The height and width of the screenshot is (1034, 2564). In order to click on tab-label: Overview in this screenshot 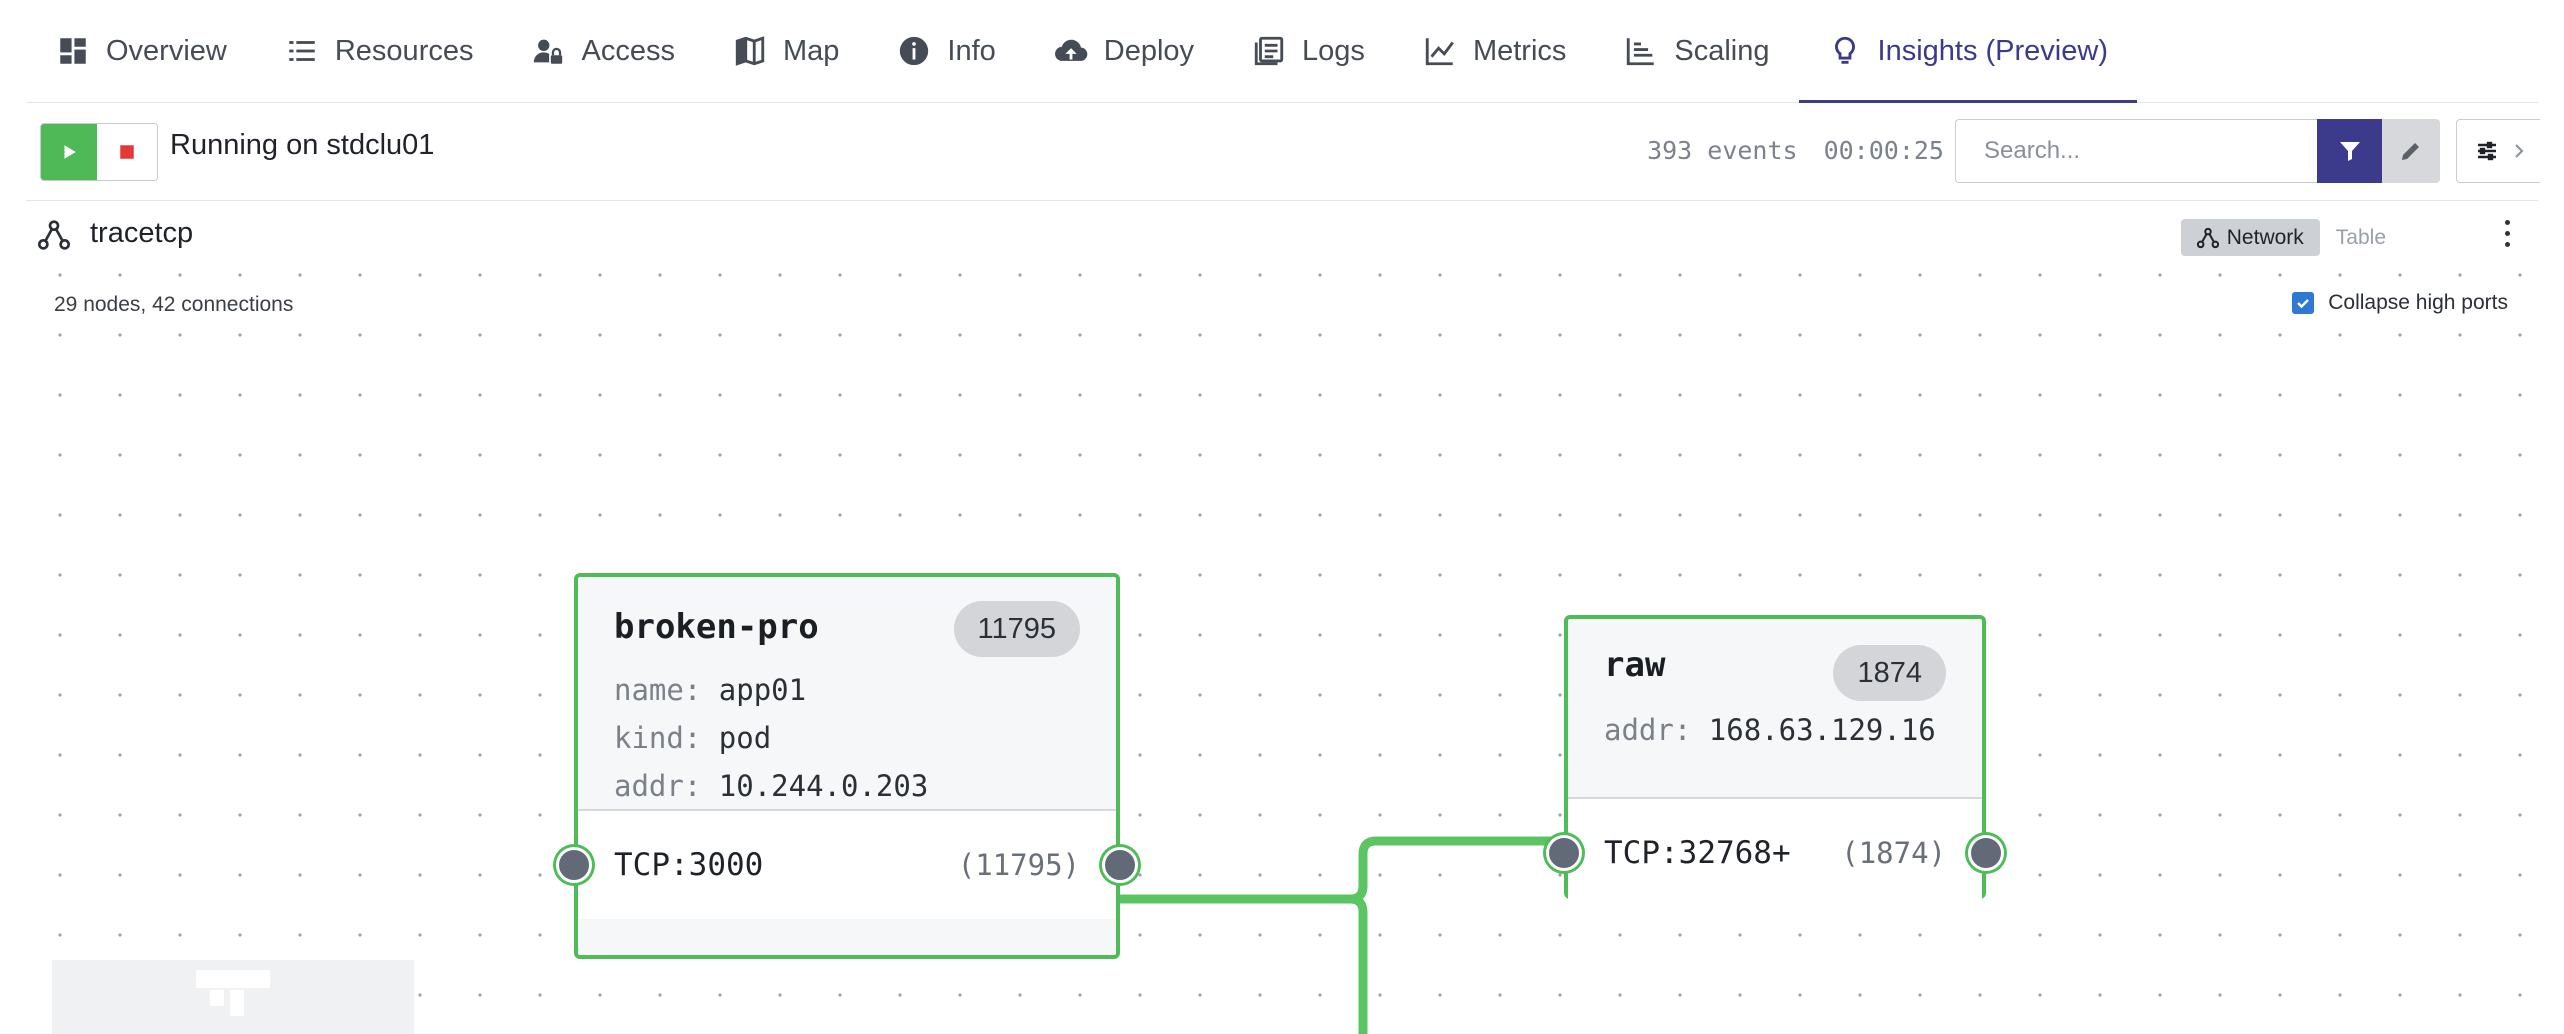, I will do `click(166, 50)`.